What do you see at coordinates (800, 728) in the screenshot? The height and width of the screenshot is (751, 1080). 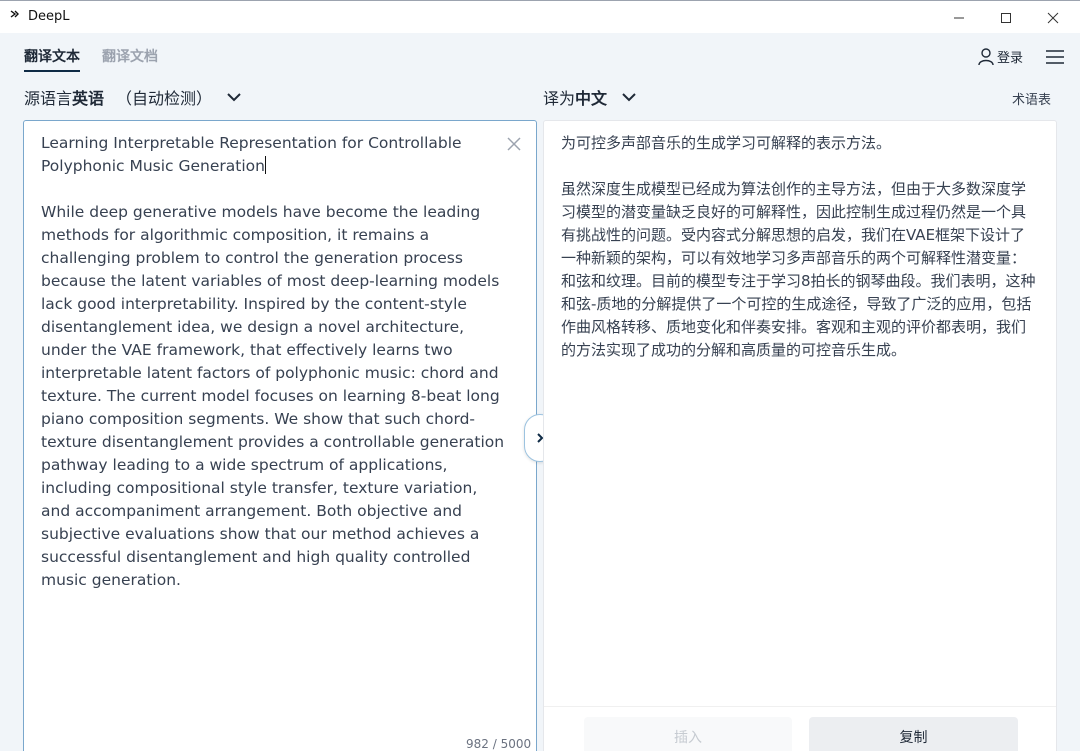 I see `target-panel-footer: 插入 复制` at bounding box center [800, 728].